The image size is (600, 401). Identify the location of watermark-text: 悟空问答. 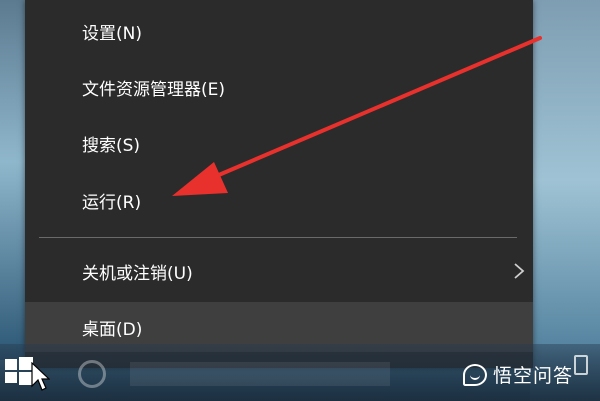
(533, 376).